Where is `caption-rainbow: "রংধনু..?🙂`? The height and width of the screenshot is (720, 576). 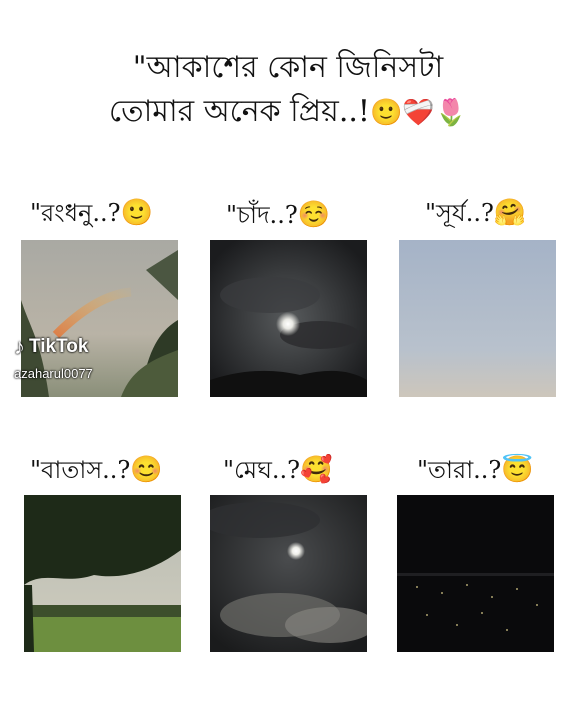
caption-rainbow: "রংধনু..?🙂 is located at coordinates (91, 215).